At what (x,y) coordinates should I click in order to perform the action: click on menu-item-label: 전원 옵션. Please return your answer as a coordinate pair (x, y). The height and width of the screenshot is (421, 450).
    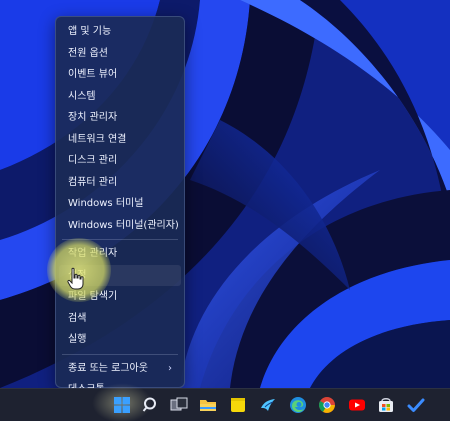
    Looking at the image, I should click on (88, 53).